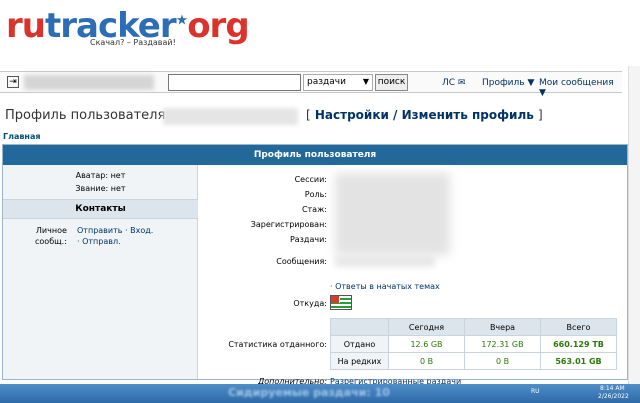 The width and height of the screenshot is (640, 403). I want to click on pm-links: Отправить · Вход. · Отправл., so click(115, 236).